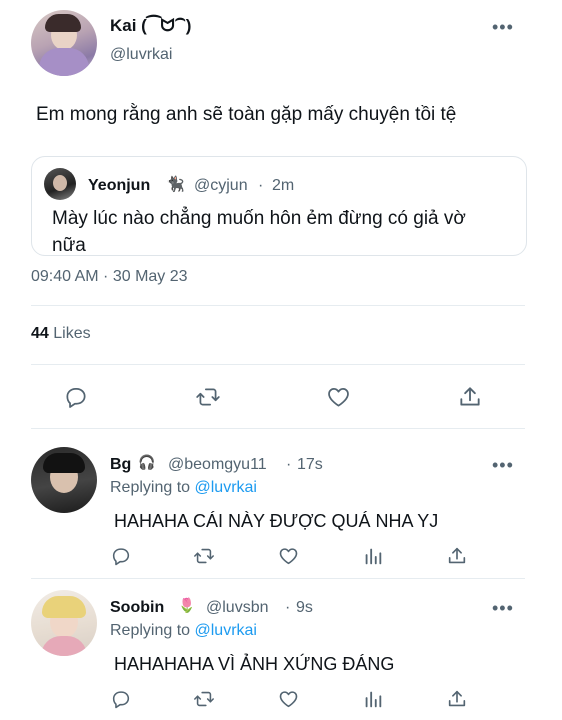 This screenshot has height=720, width=562. Describe the element at coordinates (119, 185) in the screenshot. I see `quote-display-name: Yeonjun` at that location.